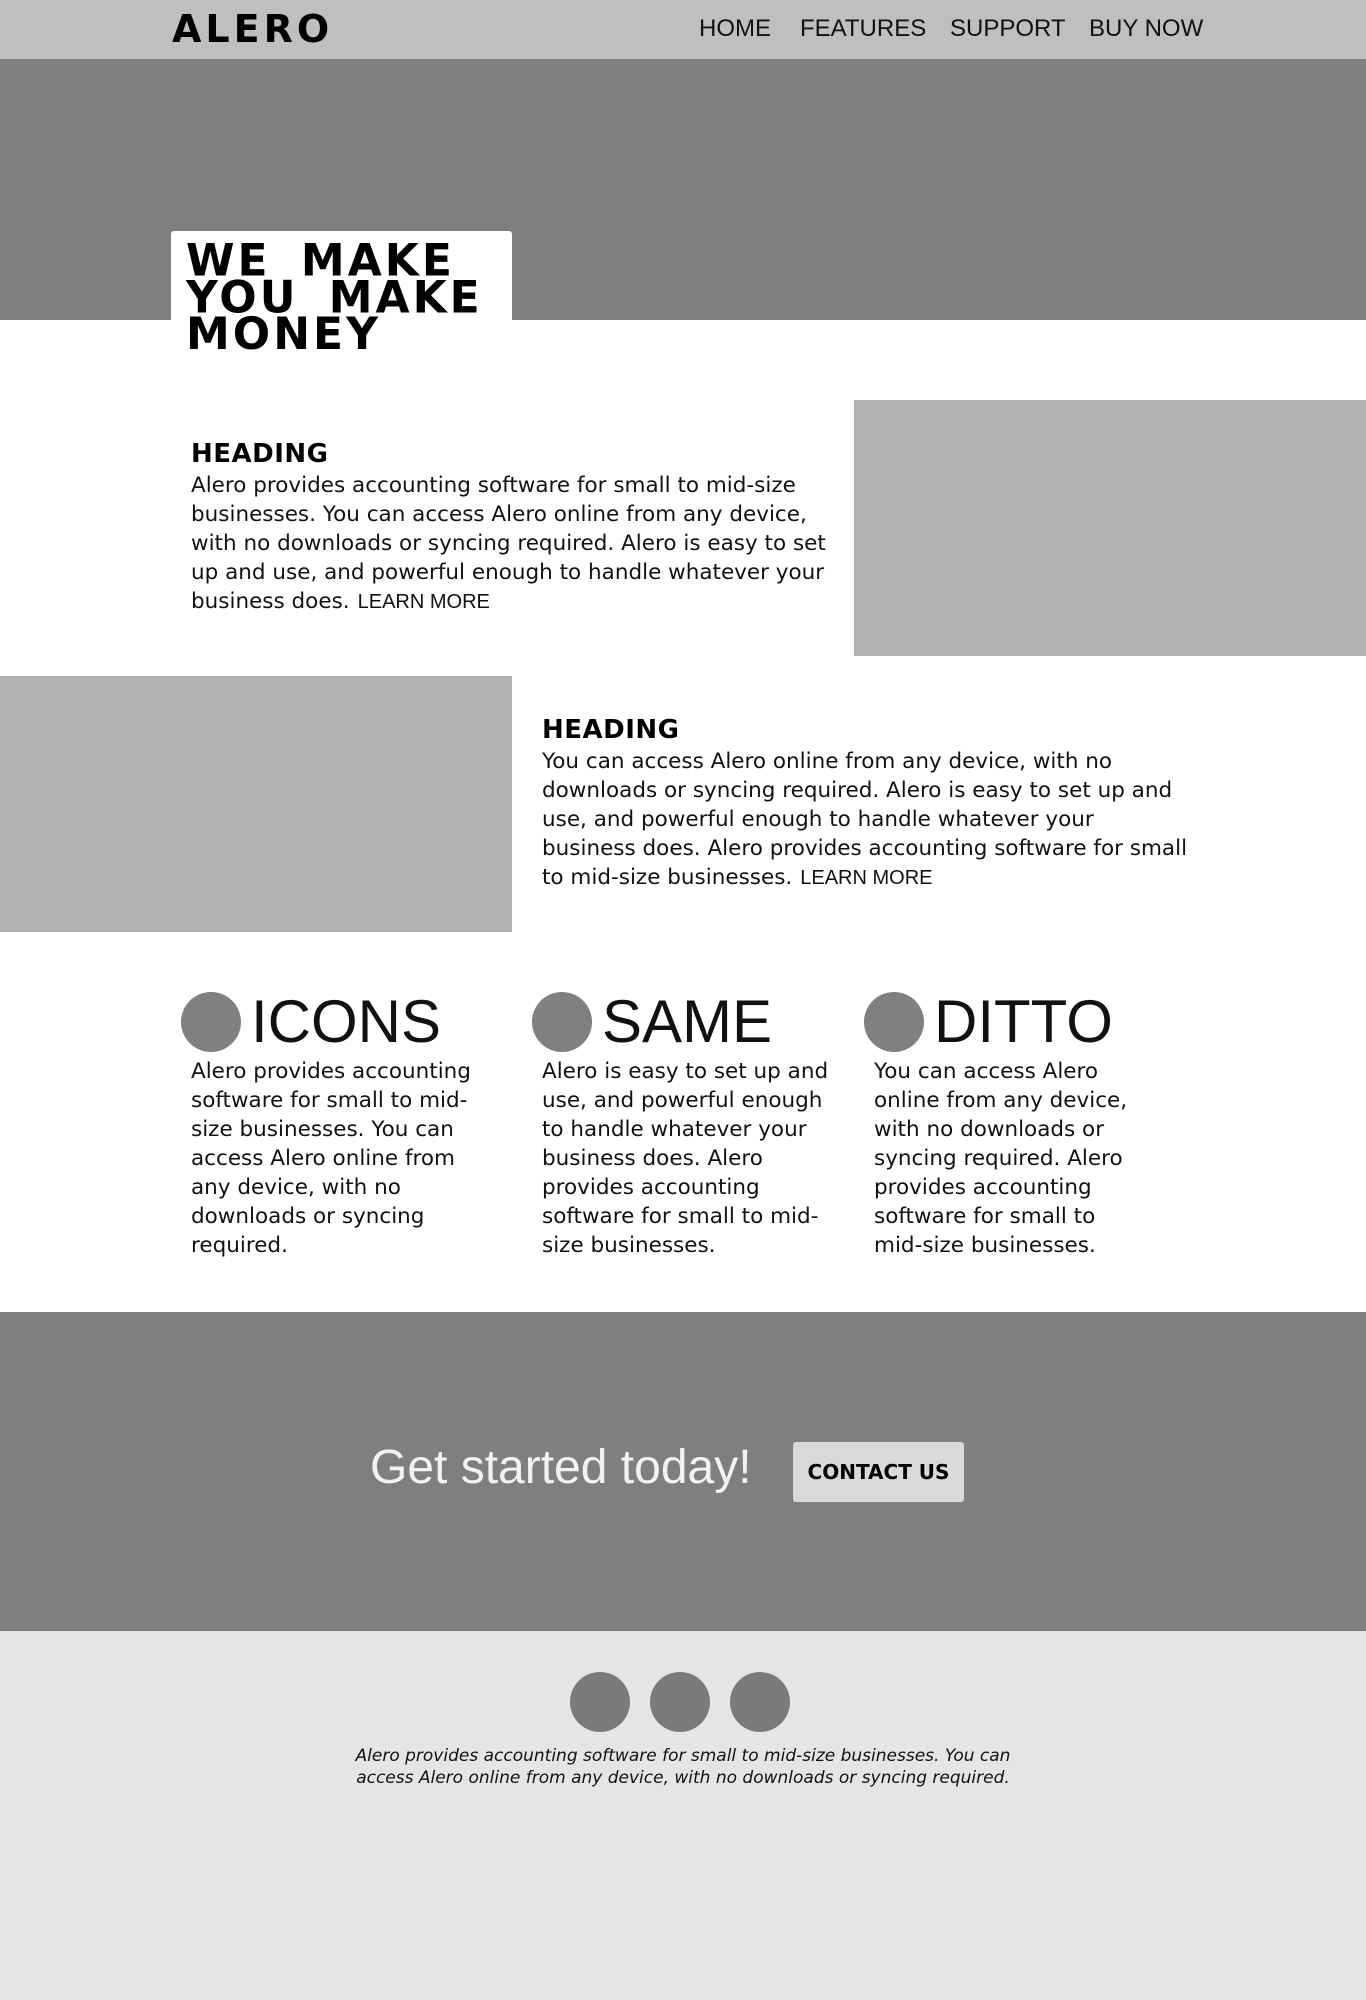 This screenshot has width=1366, height=2000. I want to click on nav-link-home: HOME, so click(735, 29).